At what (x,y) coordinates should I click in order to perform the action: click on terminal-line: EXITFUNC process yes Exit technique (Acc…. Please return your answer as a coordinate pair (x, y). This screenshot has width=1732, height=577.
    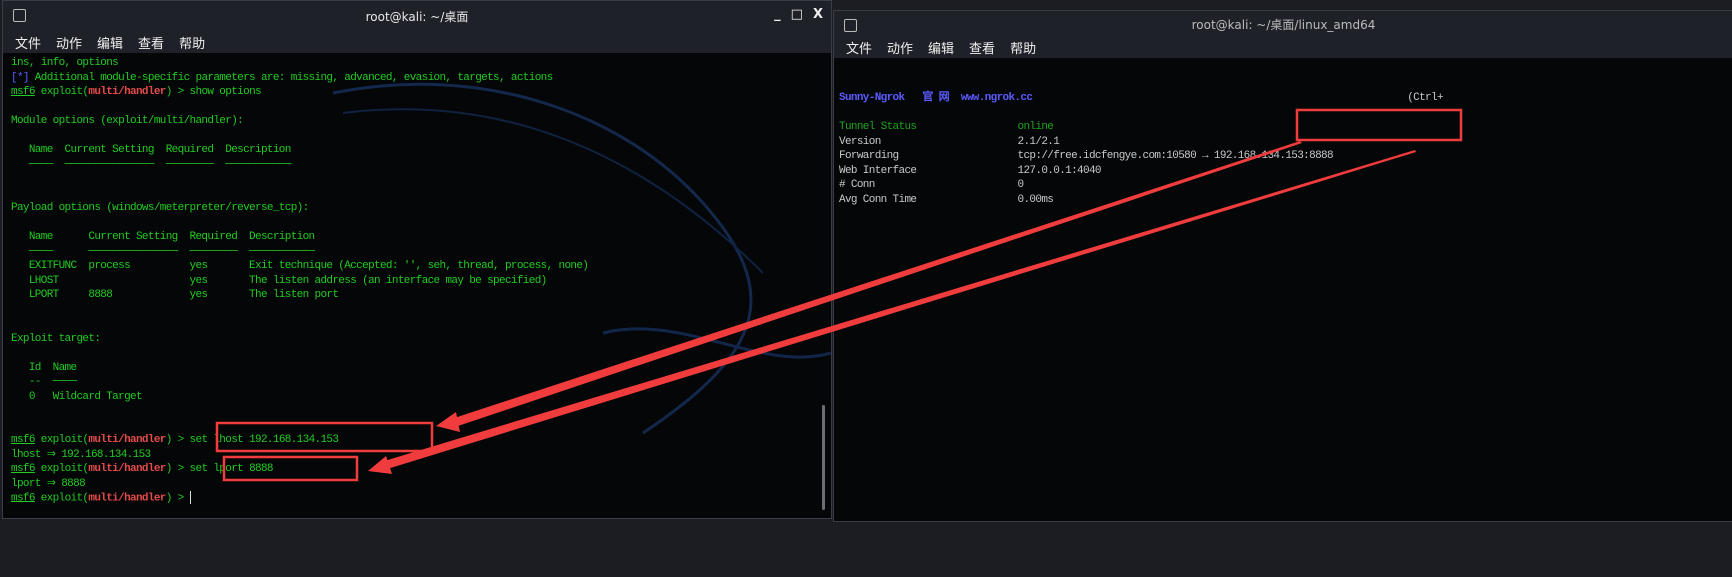
    Looking at the image, I should click on (300, 266).